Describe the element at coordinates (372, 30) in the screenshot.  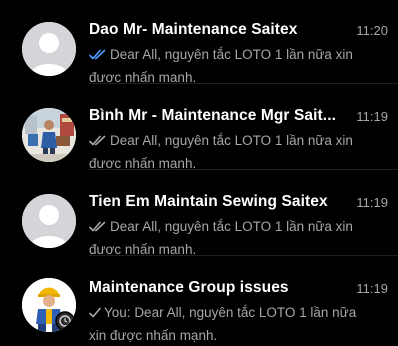
I see `chat-time: 11:20` at that location.